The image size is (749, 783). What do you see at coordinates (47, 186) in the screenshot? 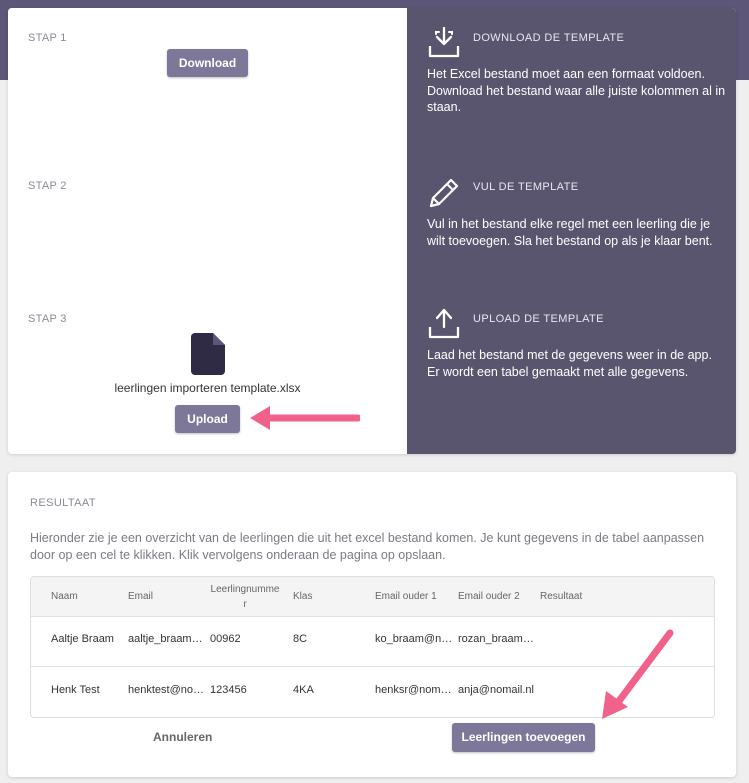
I see `step-2-label: STAP 2` at bounding box center [47, 186].